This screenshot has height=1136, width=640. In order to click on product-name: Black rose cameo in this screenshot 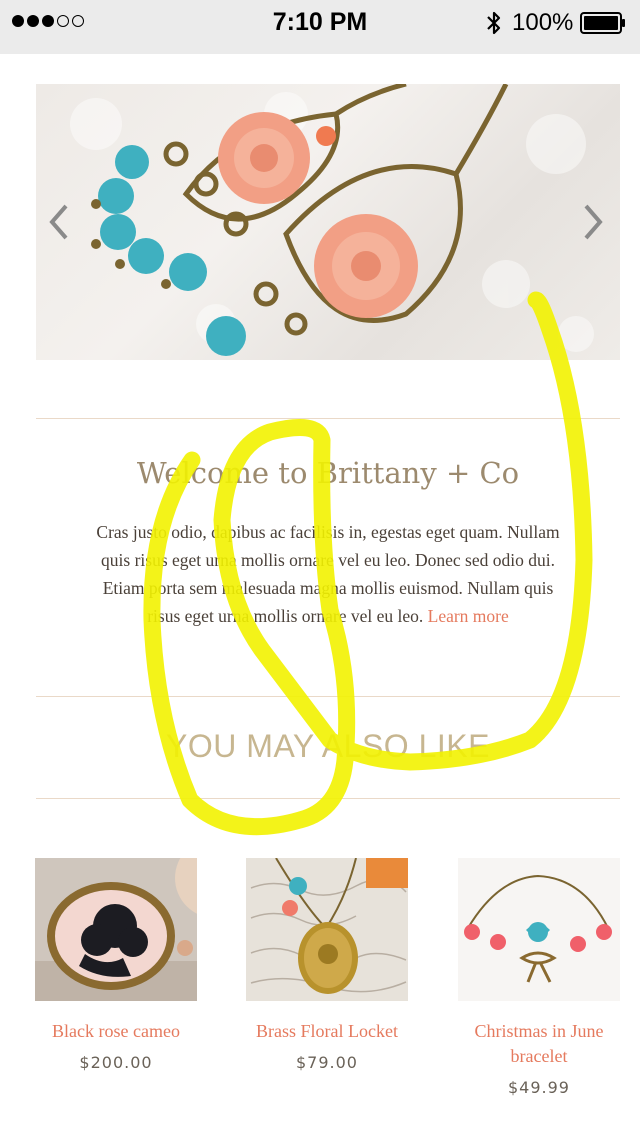, I will do `click(116, 1031)`.